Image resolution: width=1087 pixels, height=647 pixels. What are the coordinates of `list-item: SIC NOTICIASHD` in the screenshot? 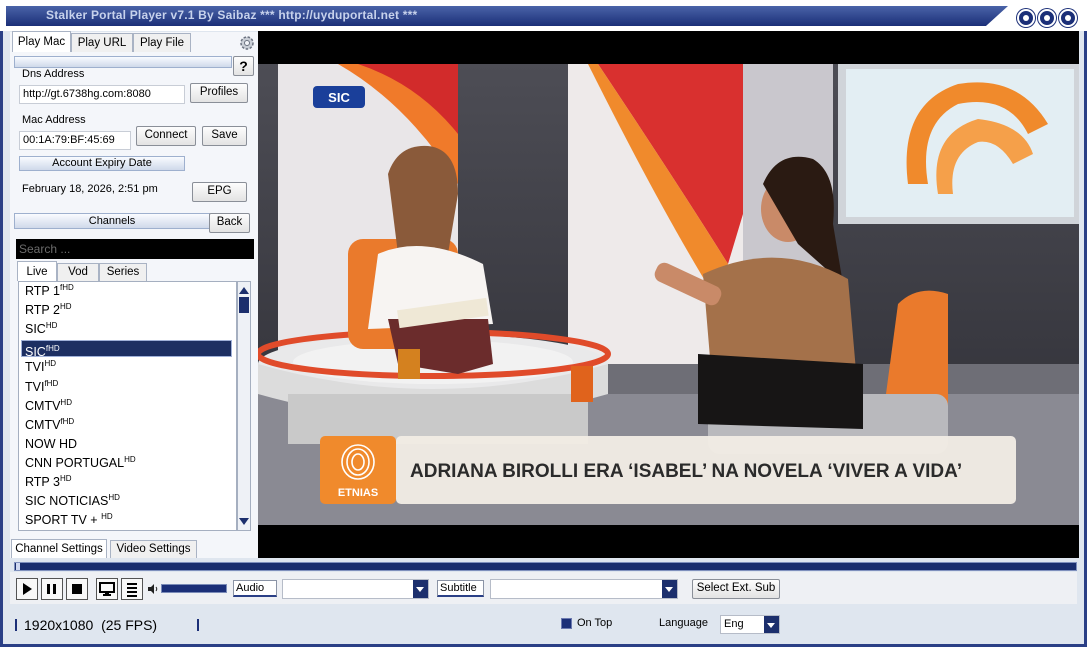 It's located at (72, 500).